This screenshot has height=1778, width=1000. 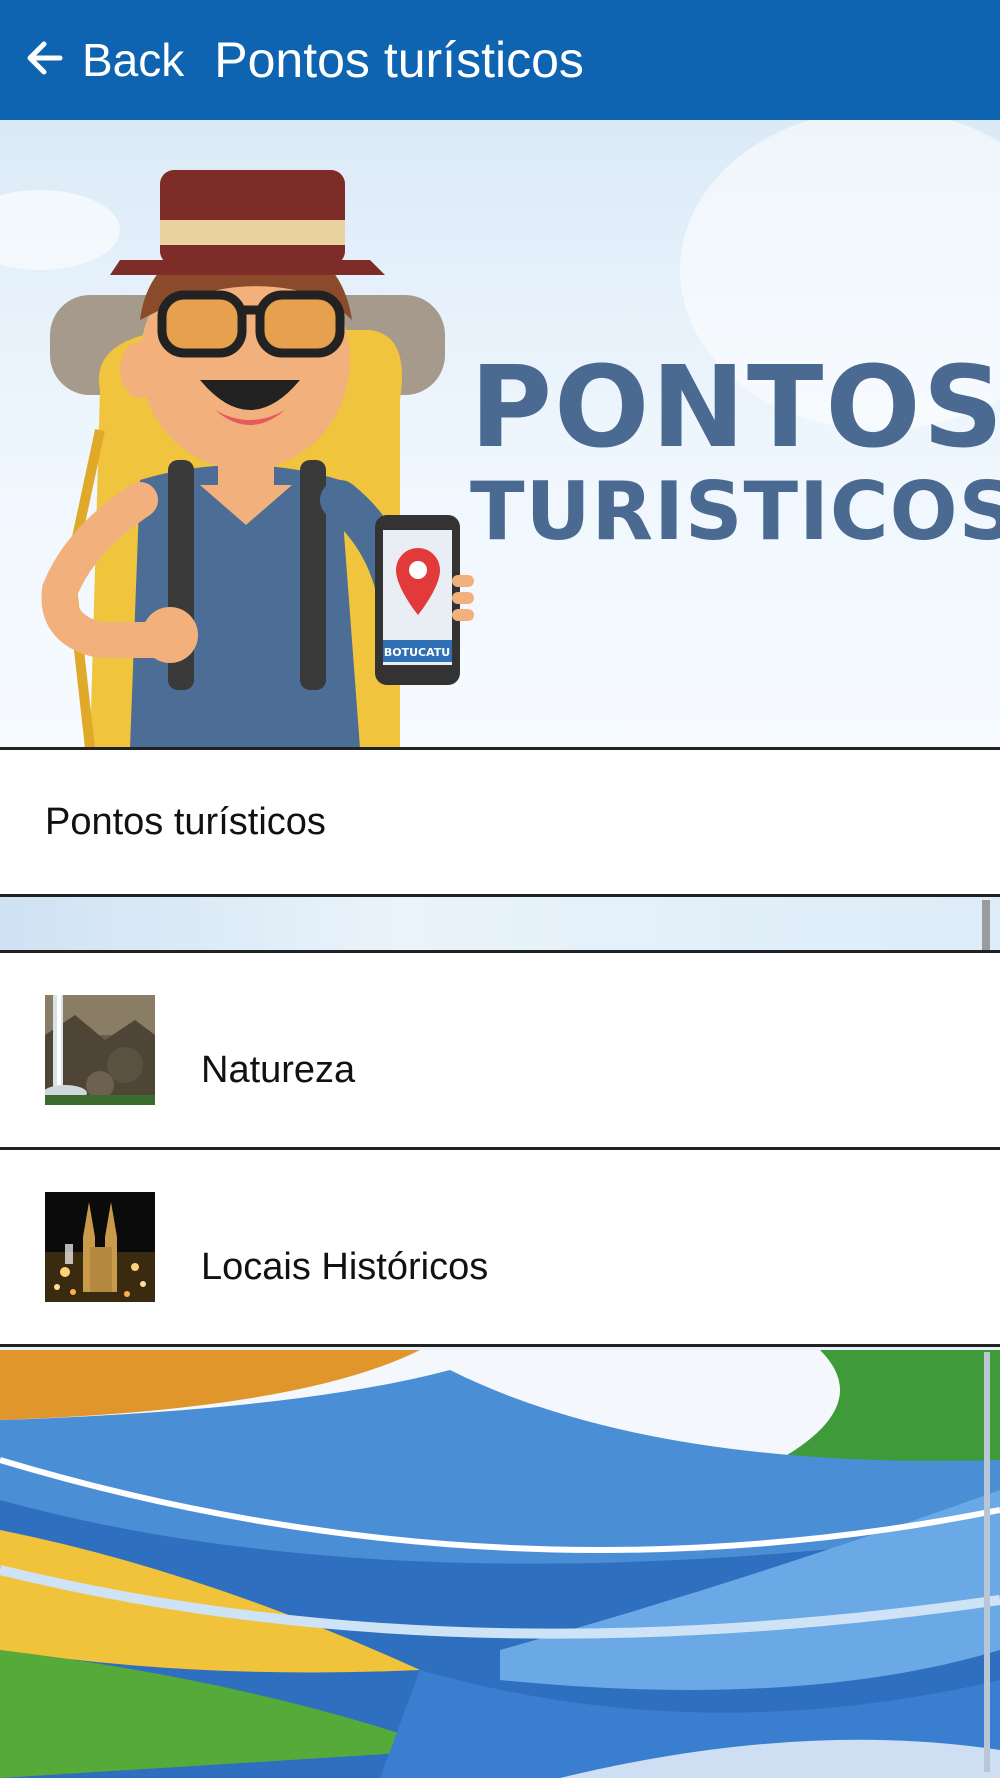 I want to click on app-bar: Back Pontos turísticos, so click(x=500, y=60).